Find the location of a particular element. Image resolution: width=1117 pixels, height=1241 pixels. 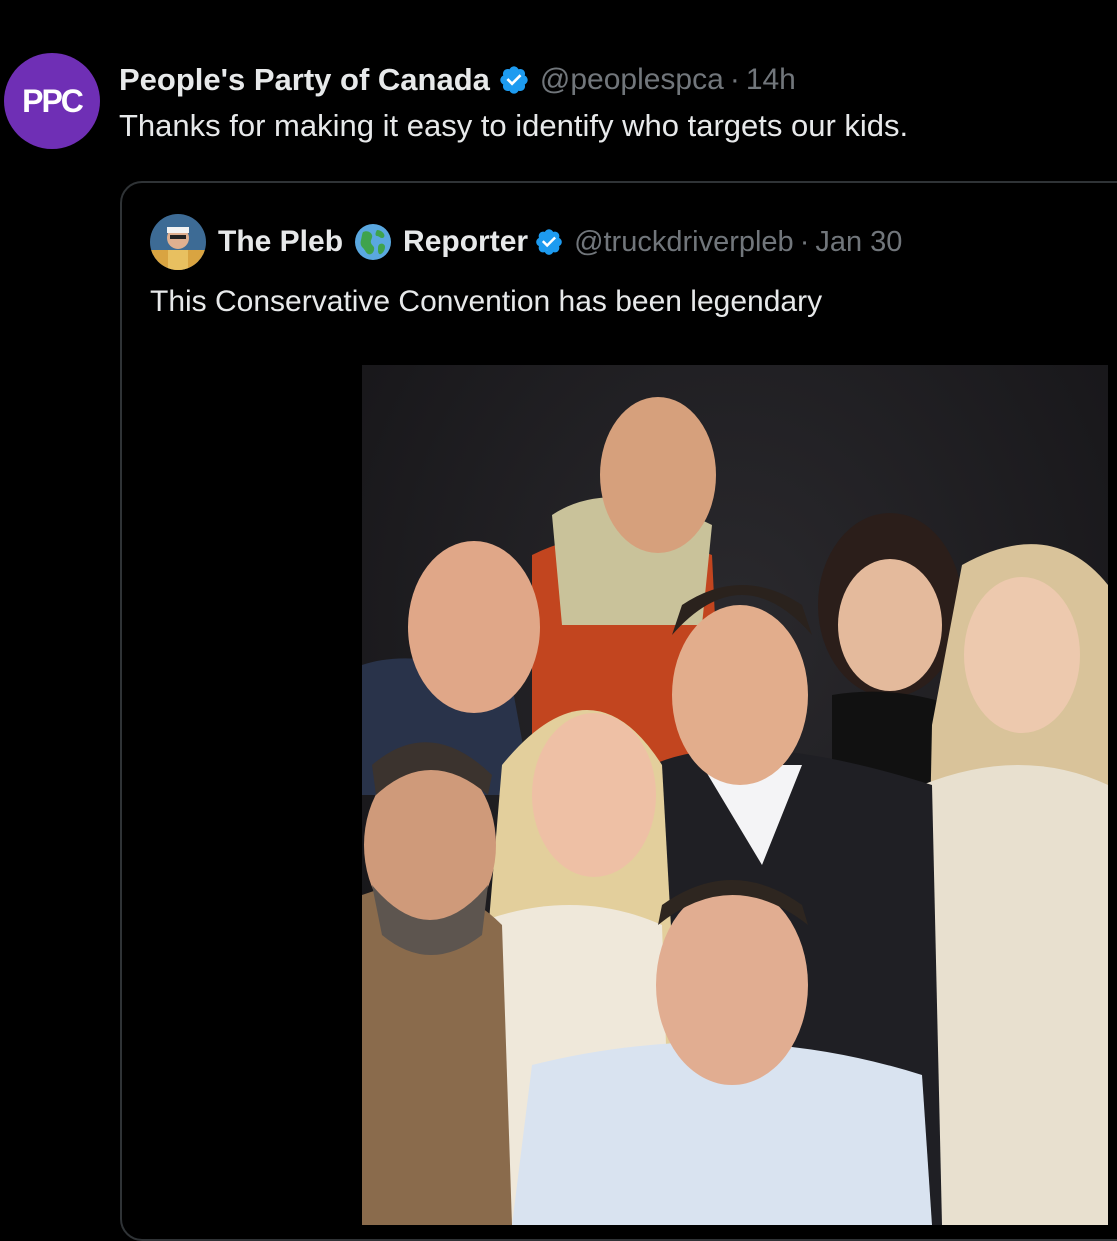

globe-emoji-icon is located at coordinates (373, 242).